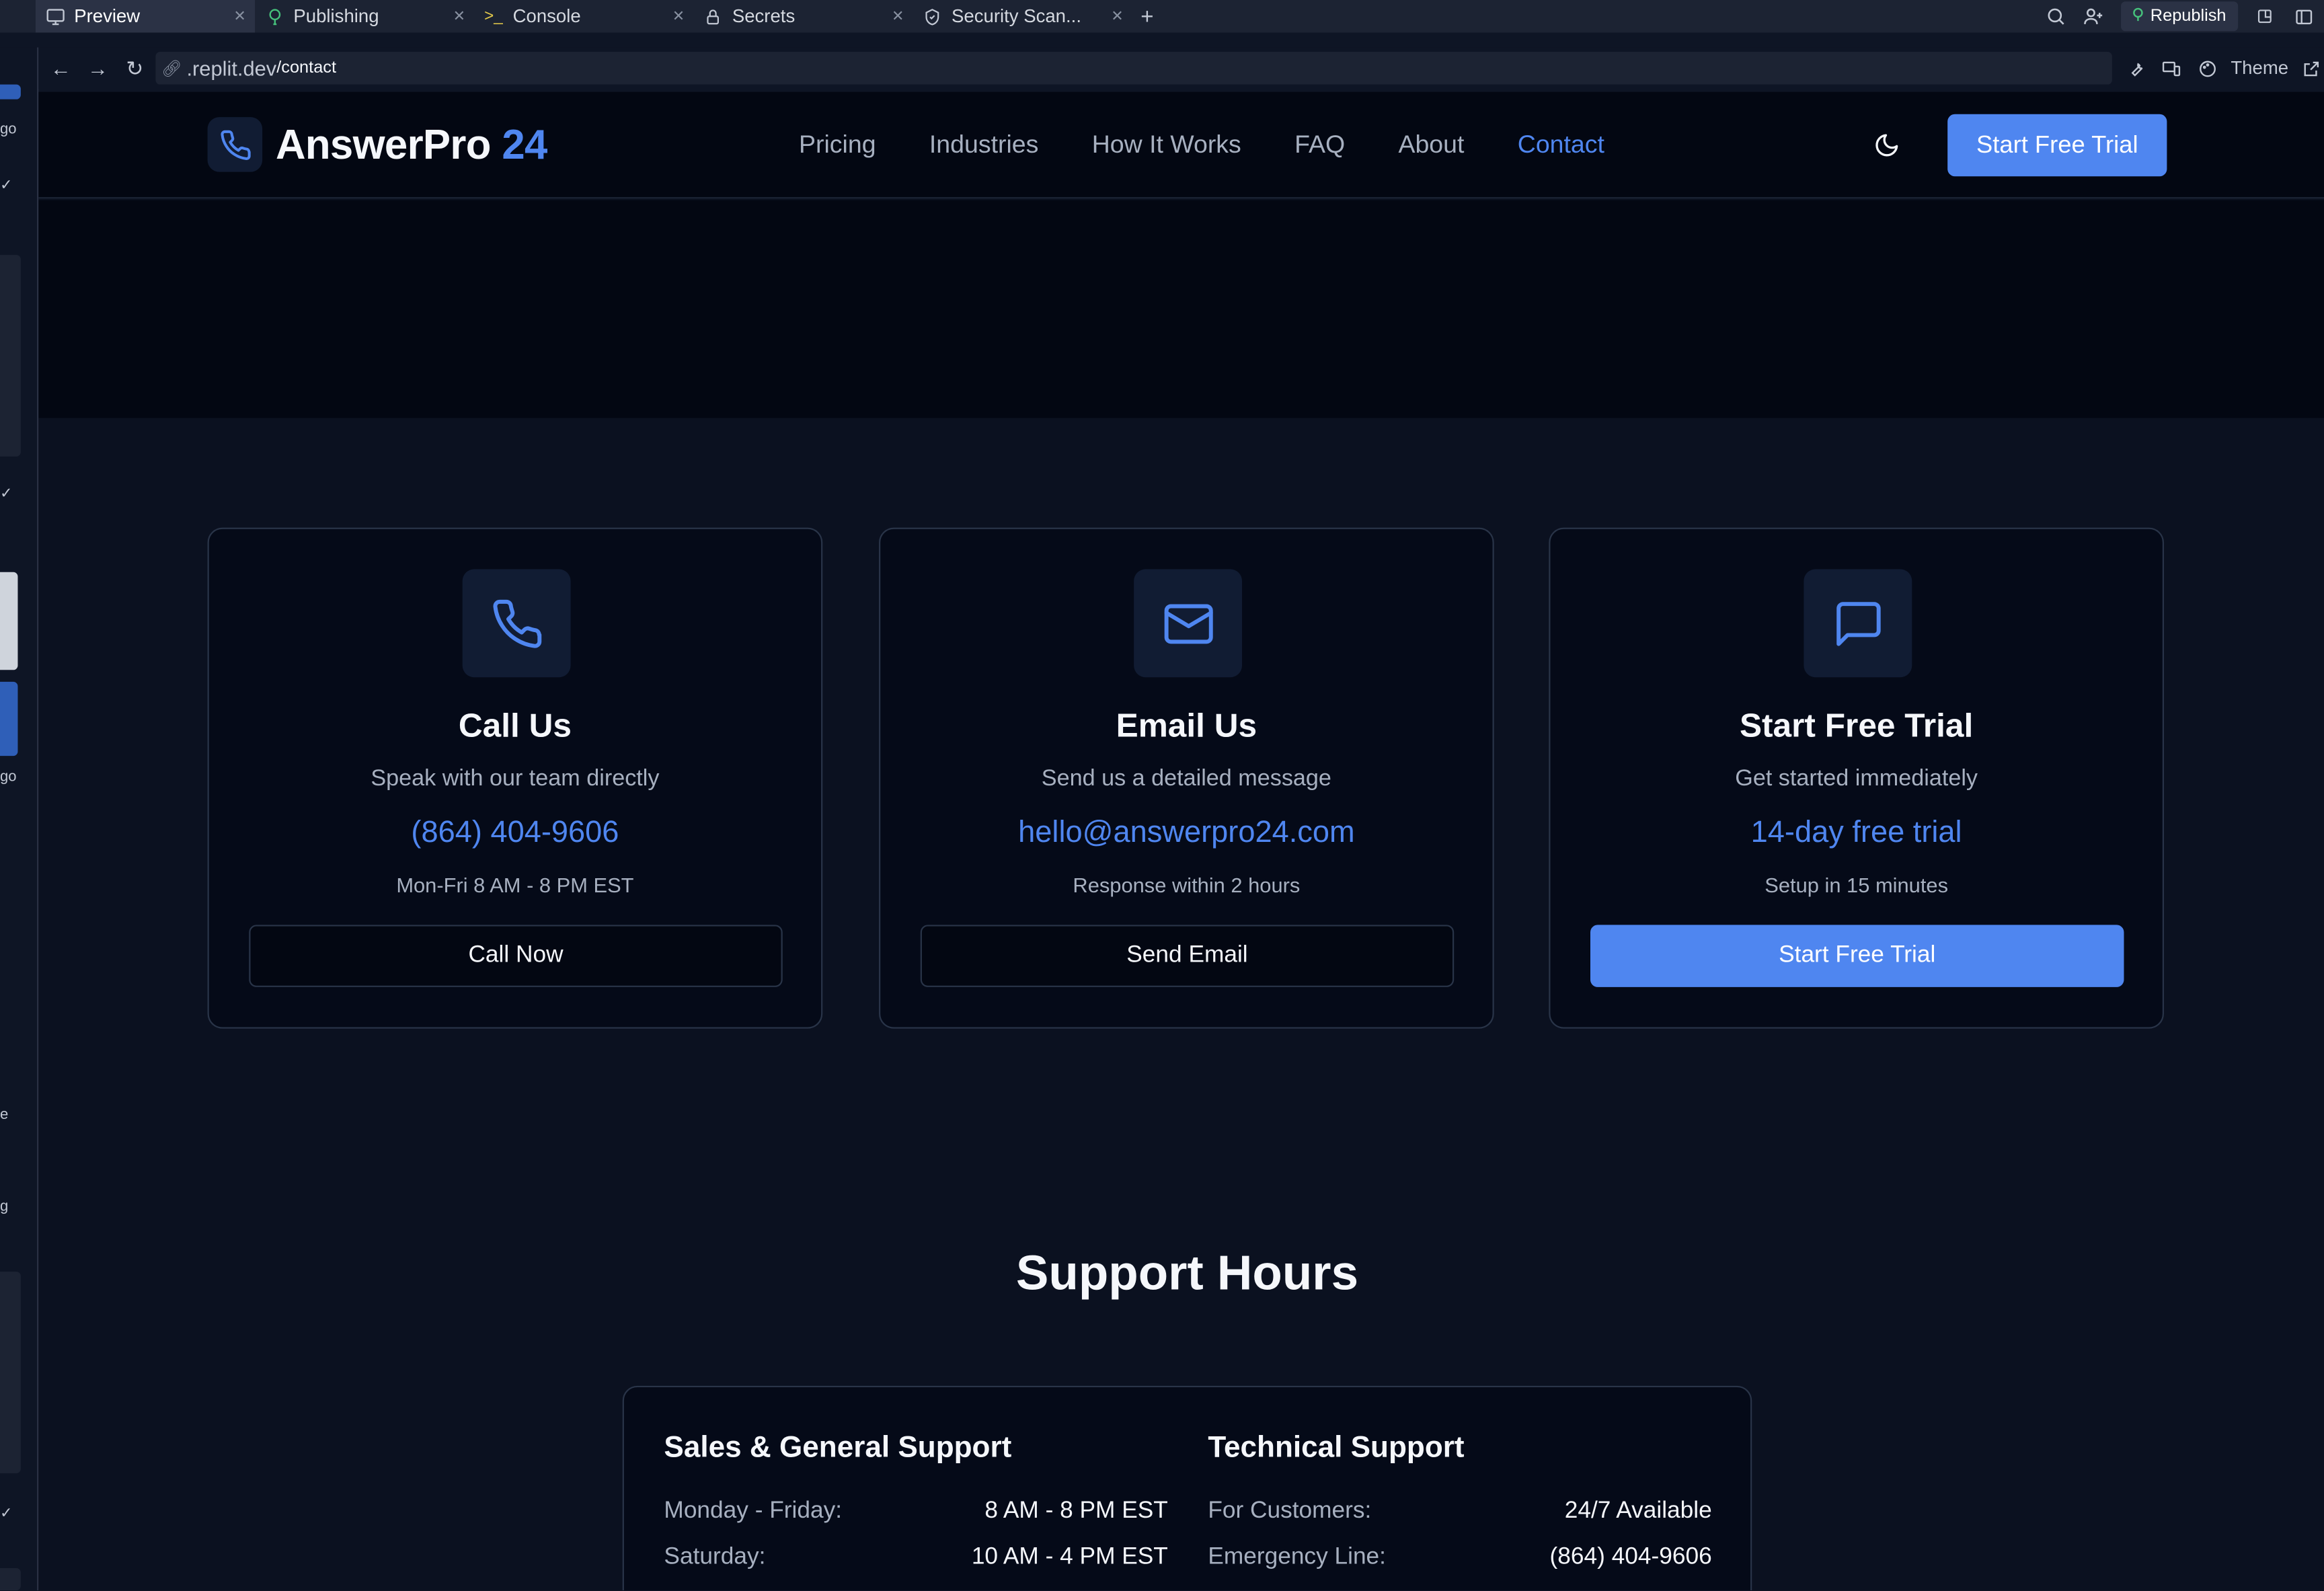  I want to click on wrench-icon, so click(2136, 68).